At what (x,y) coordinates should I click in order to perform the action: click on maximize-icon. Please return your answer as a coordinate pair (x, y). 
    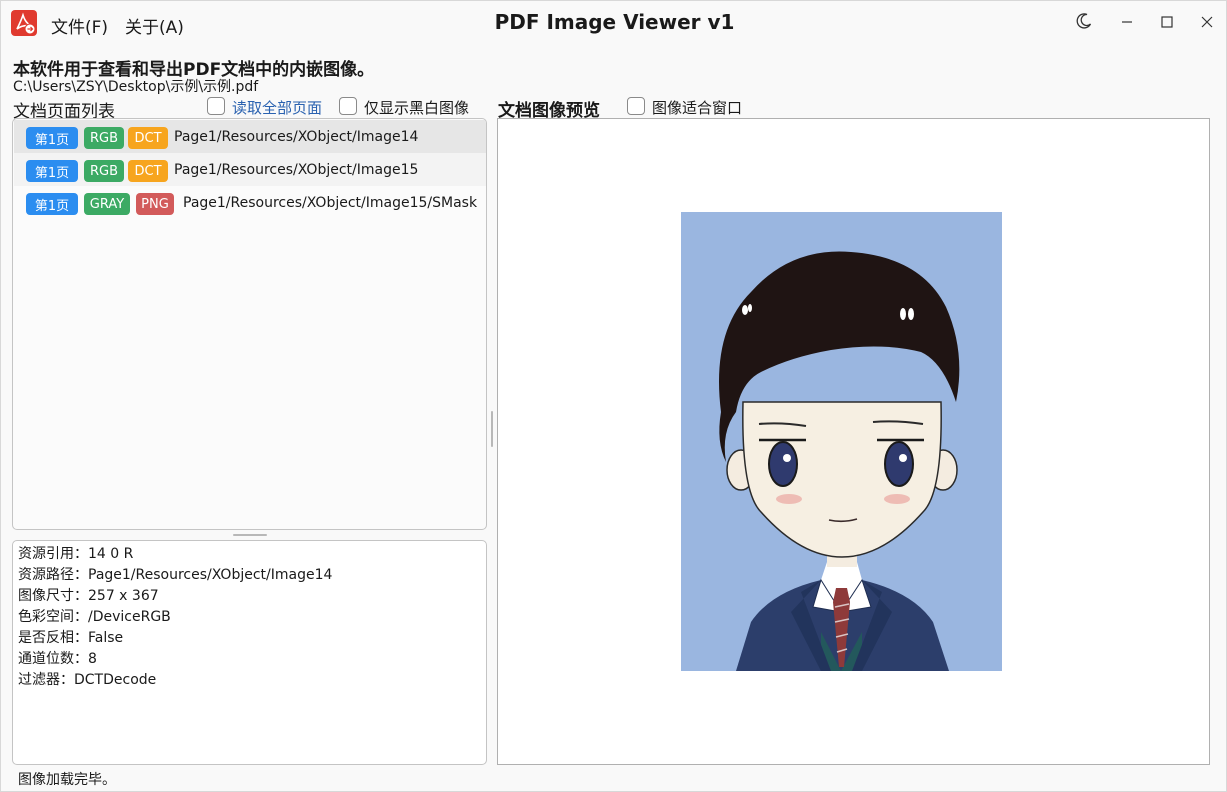
    Looking at the image, I should click on (1167, 23).